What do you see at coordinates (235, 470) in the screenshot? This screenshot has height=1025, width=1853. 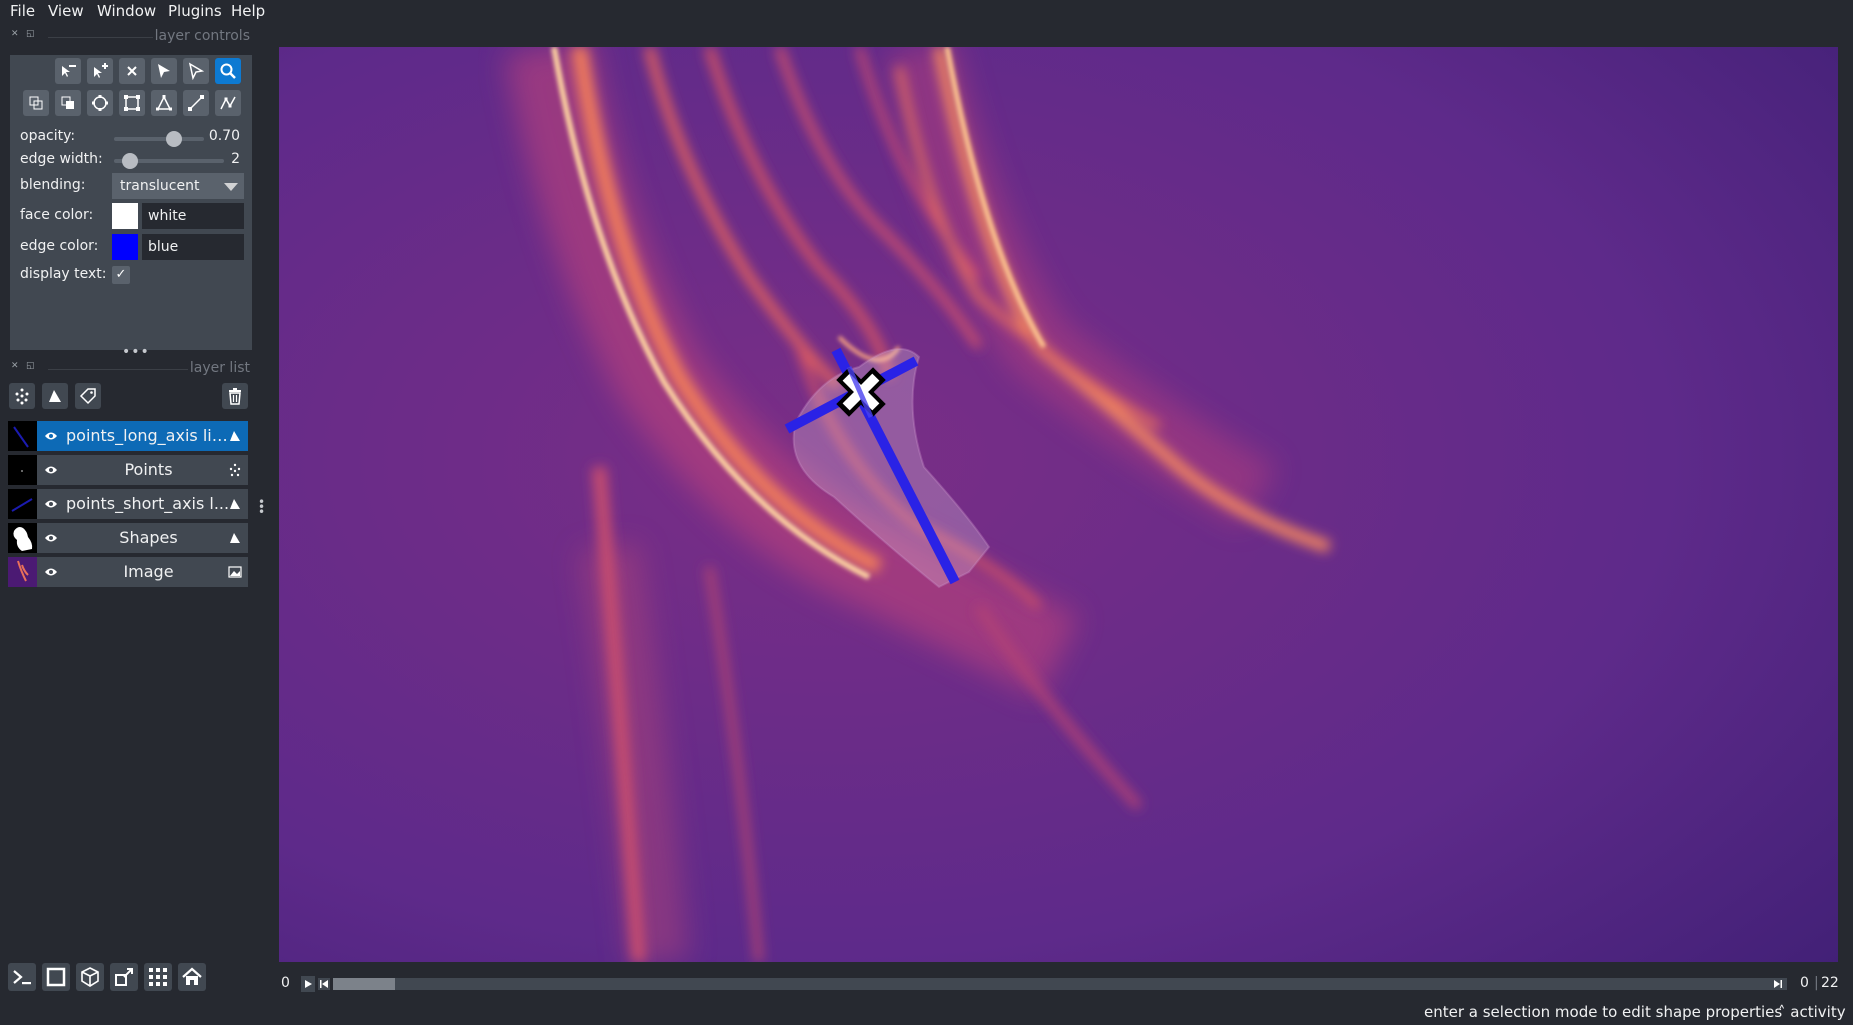 I see `points-layer-icon` at bounding box center [235, 470].